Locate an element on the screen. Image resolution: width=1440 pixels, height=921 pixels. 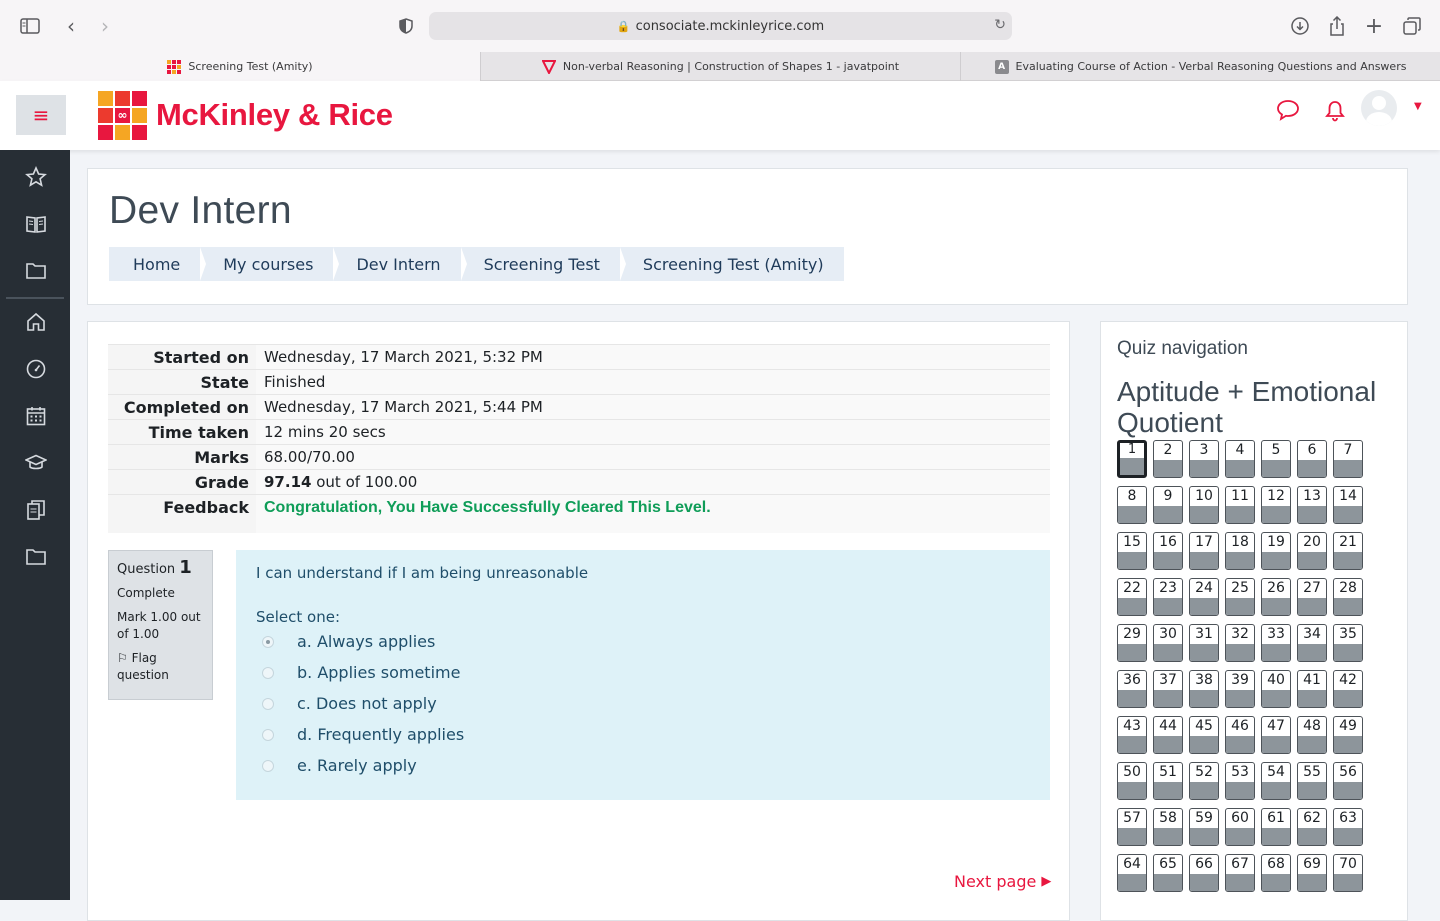
calendar-icon is located at coordinates (36, 416).